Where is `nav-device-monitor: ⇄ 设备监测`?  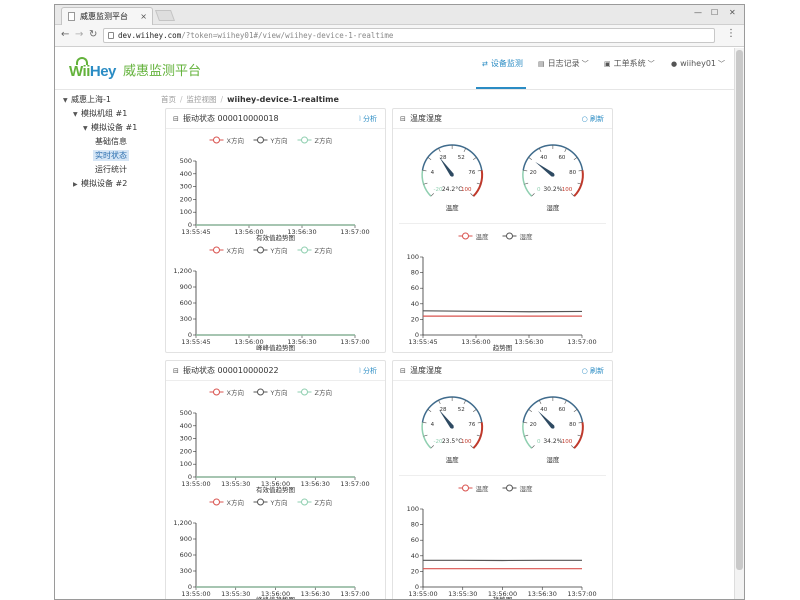
nav-device-monitor: ⇄ 设备监测 is located at coordinates (501, 68).